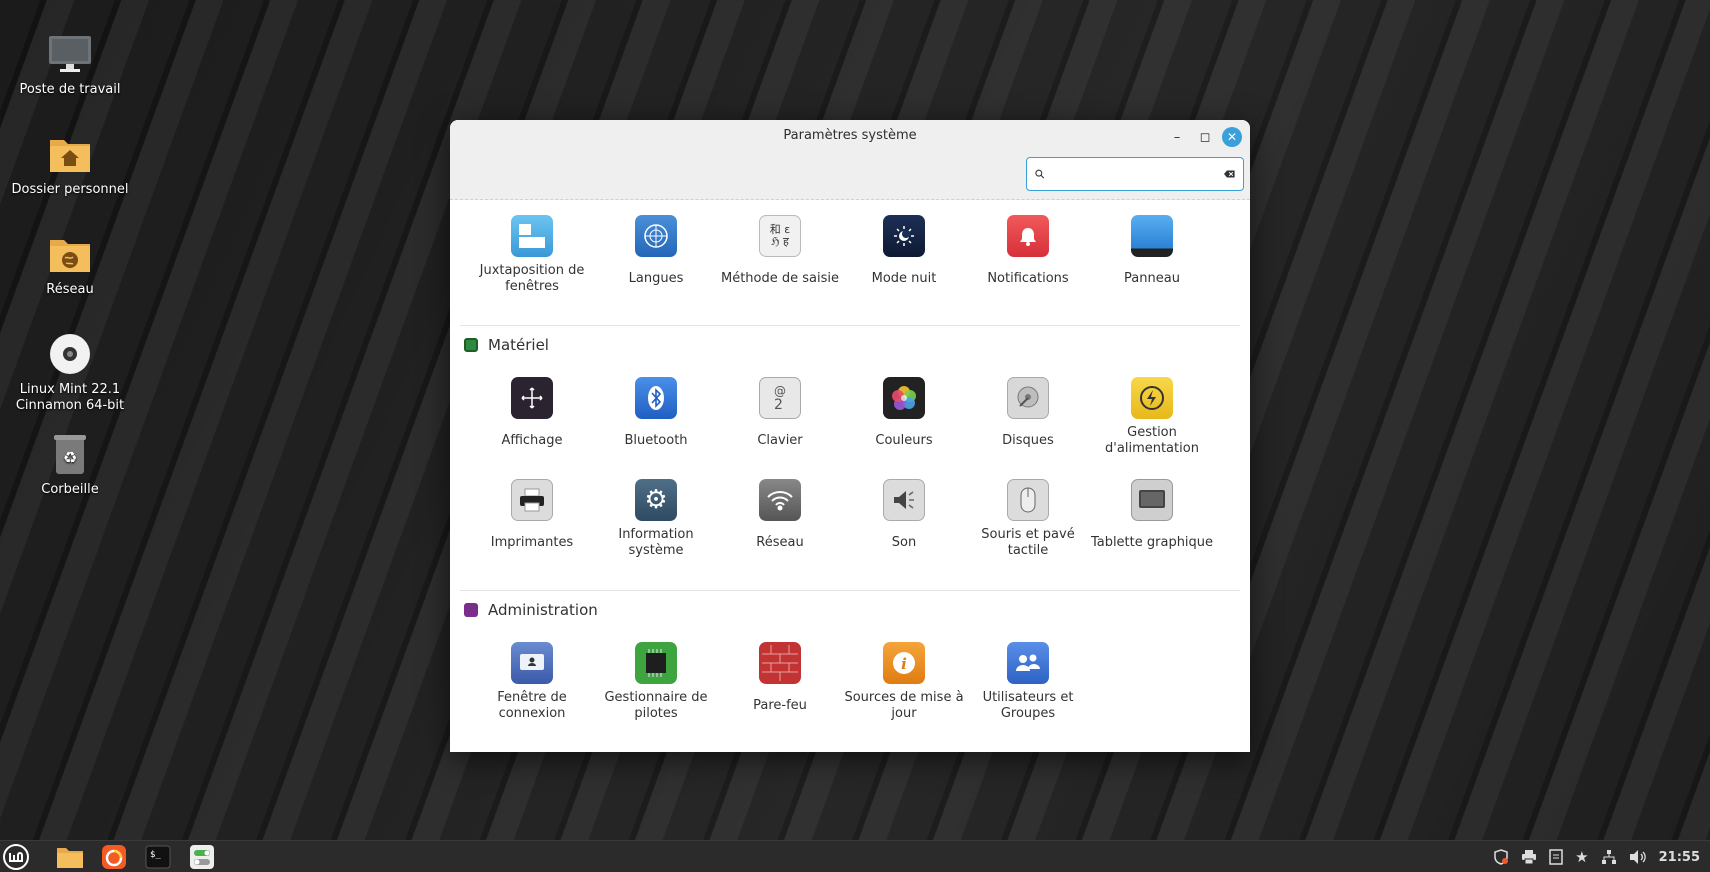 This screenshot has height=872, width=1710. What do you see at coordinates (1137, 174) in the screenshot?
I see `search-input` at bounding box center [1137, 174].